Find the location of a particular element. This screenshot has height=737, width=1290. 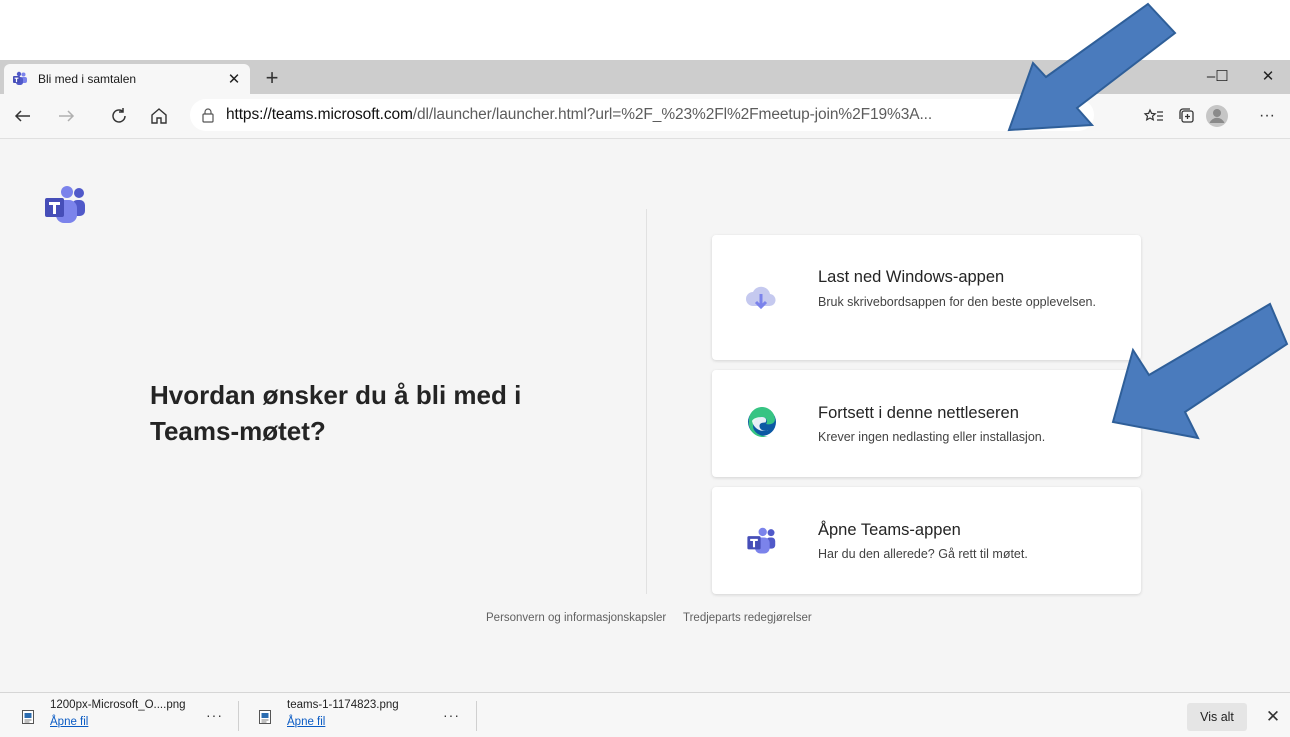

teams-logo-icon is located at coordinates (65, 204).